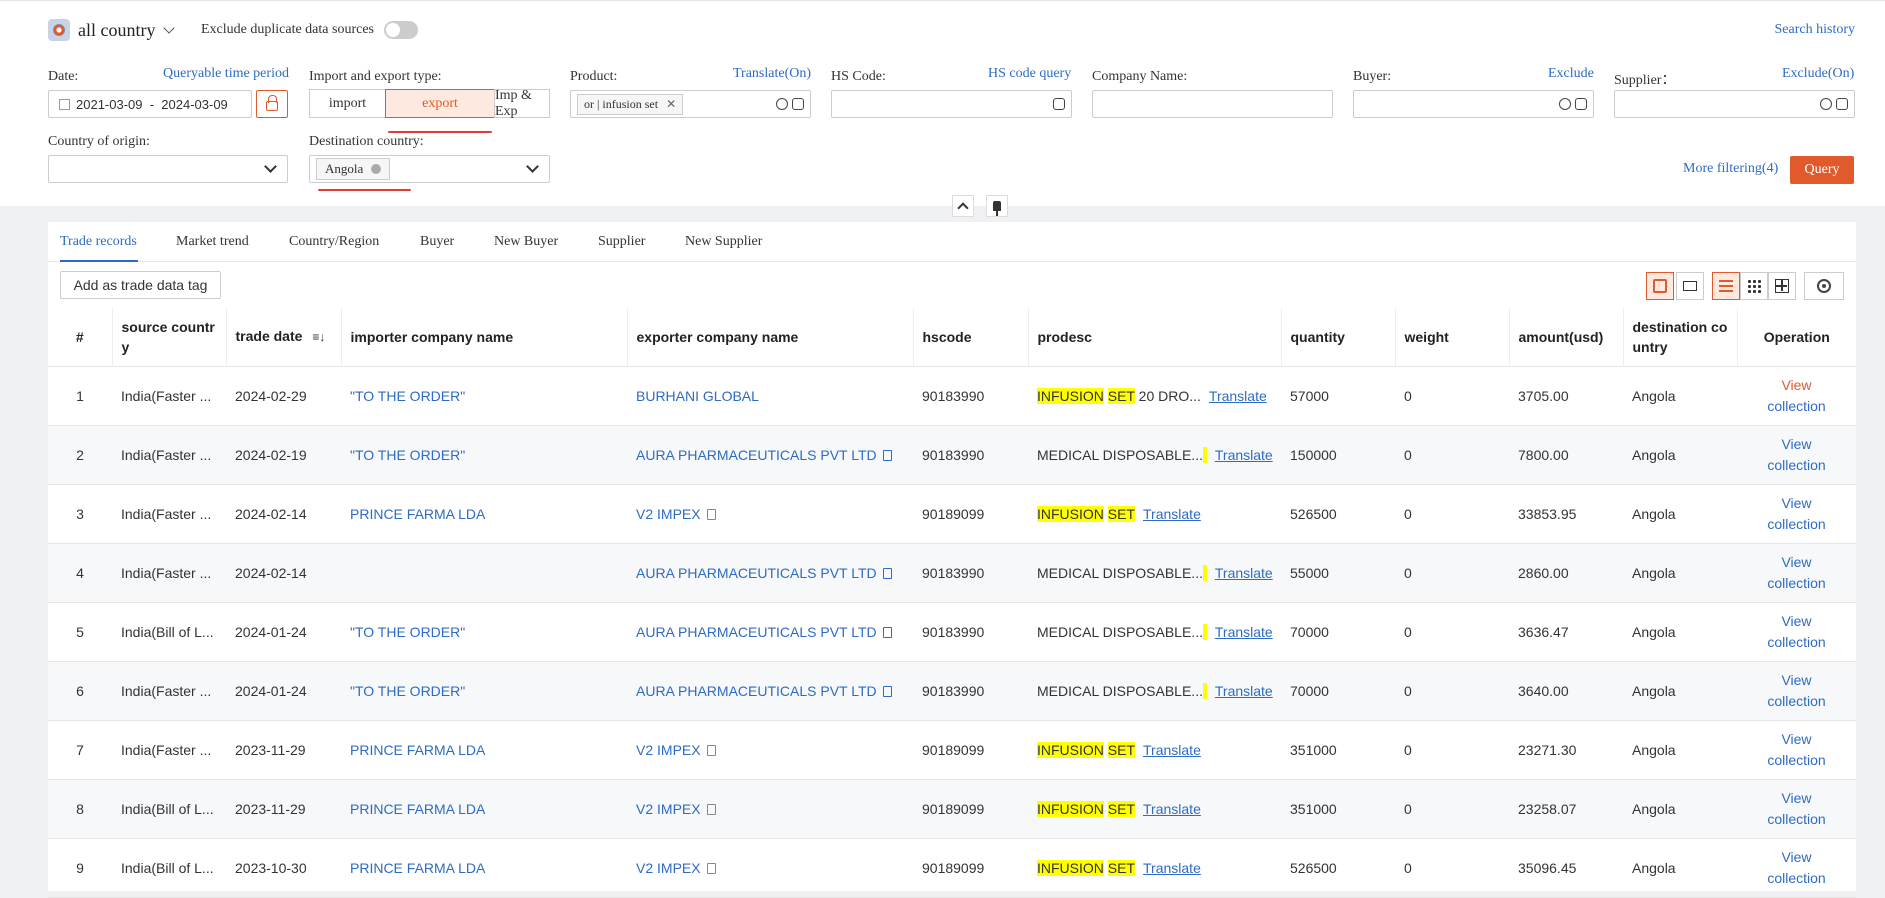 The height and width of the screenshot is (898, 1885). What do you see at coordinates (226, 74) in the screenshot?
I see `queryable-period-link: Queryable time period` at bounding box center [226, 74].